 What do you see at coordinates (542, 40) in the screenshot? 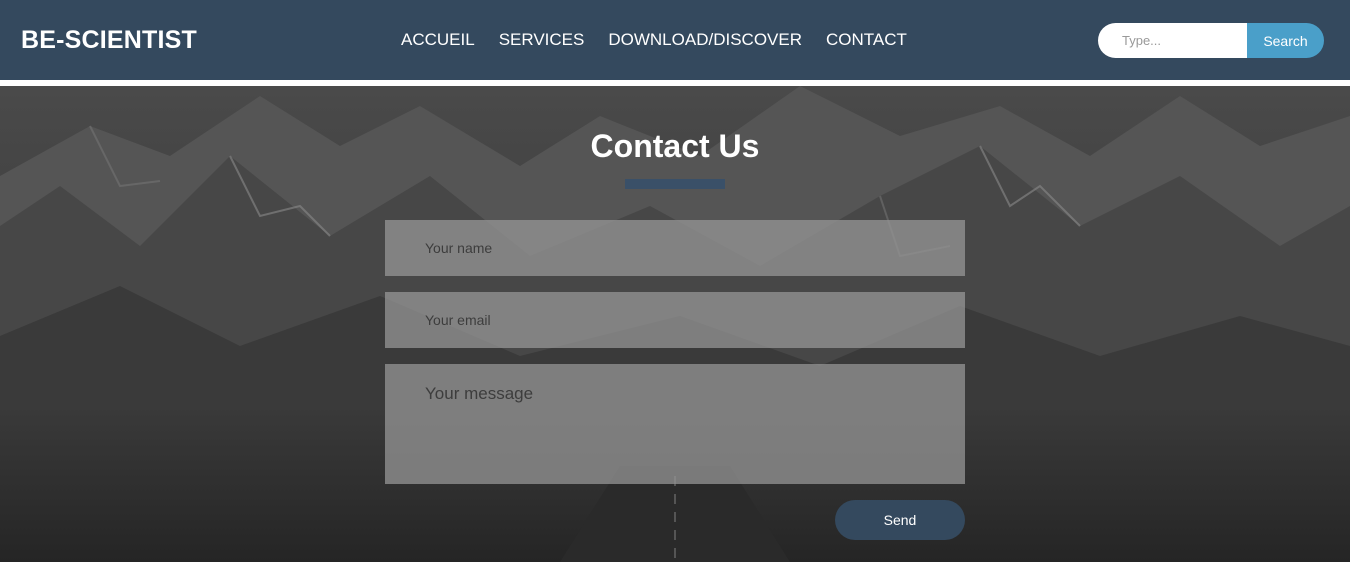
I see `nav-link-services: SERVICES` at bounding box center [542, 40].